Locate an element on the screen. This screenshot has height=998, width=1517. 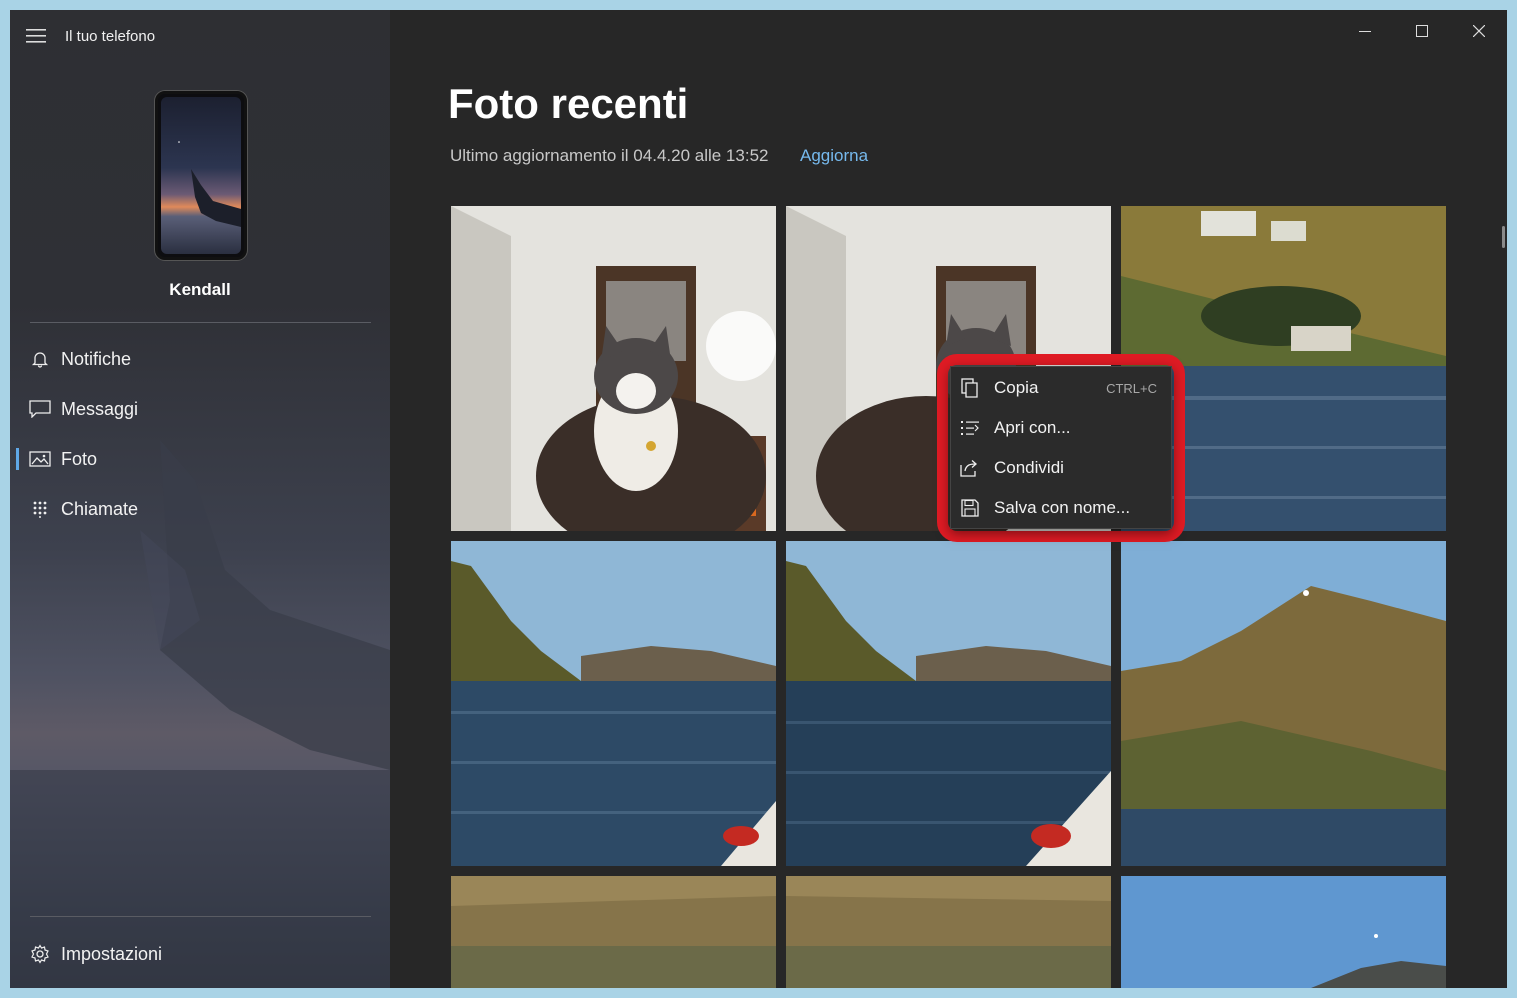
sidebar-item-impostazioni: Impostazioni is located at coordinates (203, 954).